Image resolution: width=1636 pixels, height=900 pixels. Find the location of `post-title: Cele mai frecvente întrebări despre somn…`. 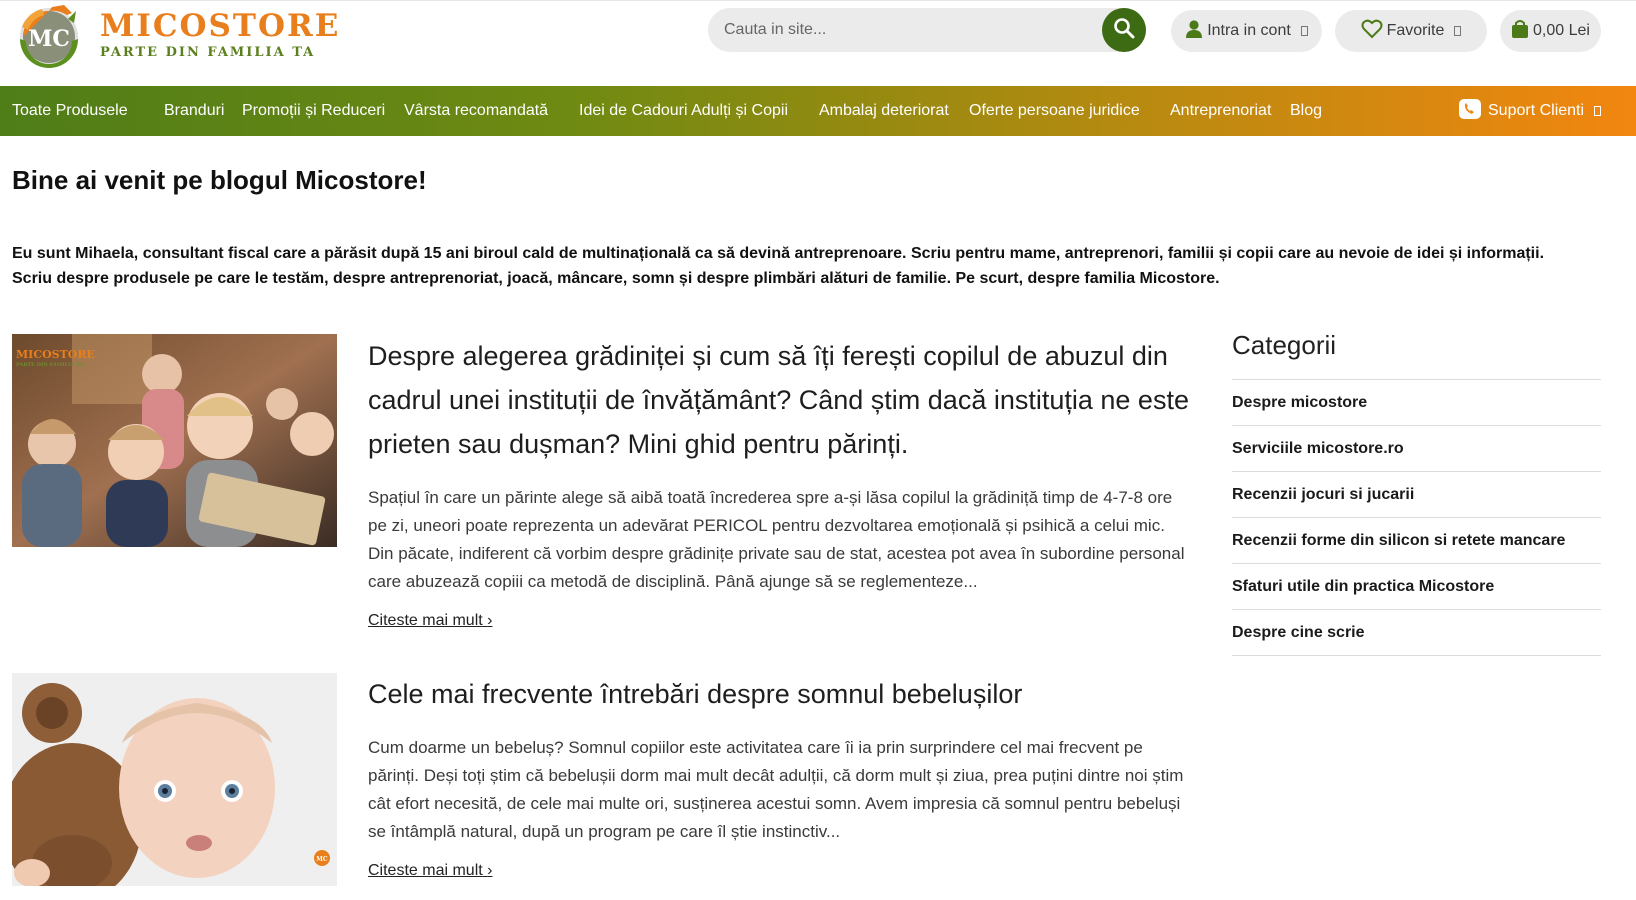

post-title: Cele mai frecvente întrebări despre somn… is located at coordinates (783, 694).